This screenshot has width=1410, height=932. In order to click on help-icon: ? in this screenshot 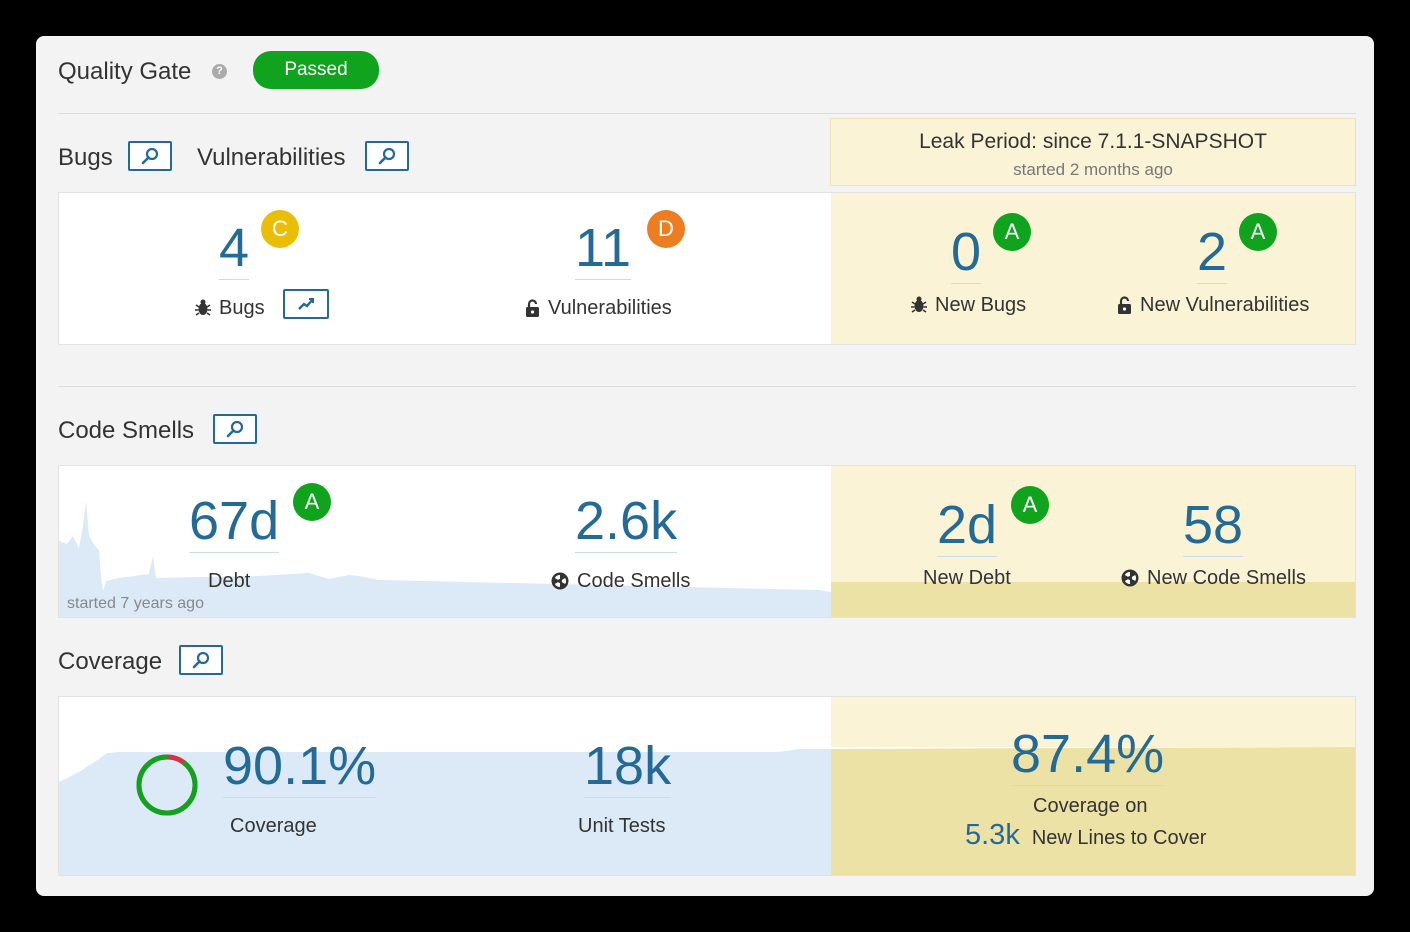, I will do `click(219, 71)`.